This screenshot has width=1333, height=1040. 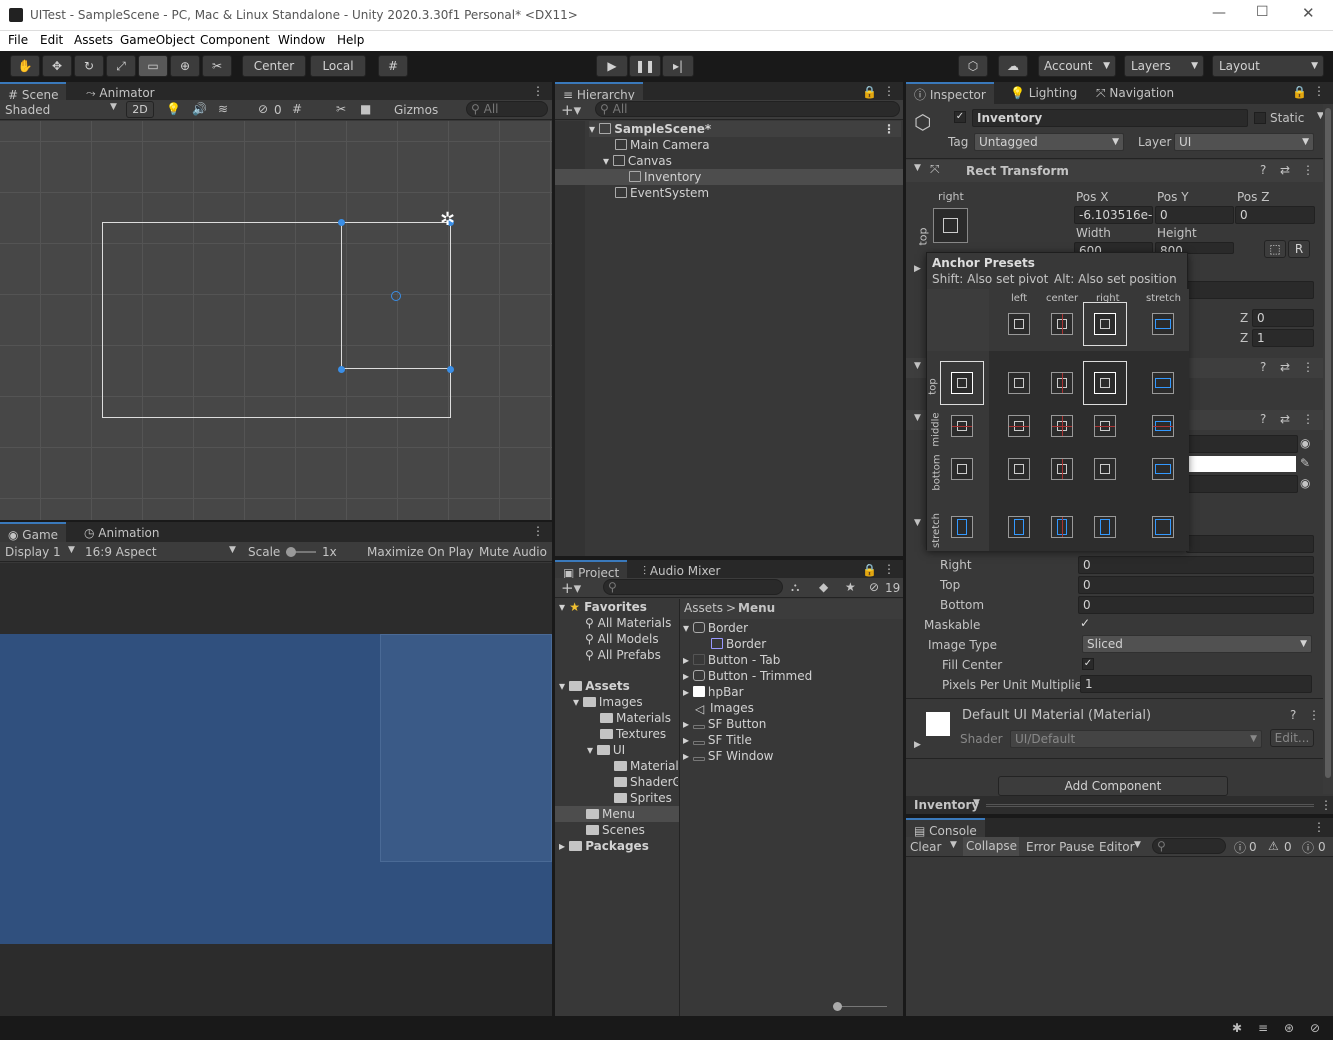 I want to click on material-field, so click(x=1242, y=484).